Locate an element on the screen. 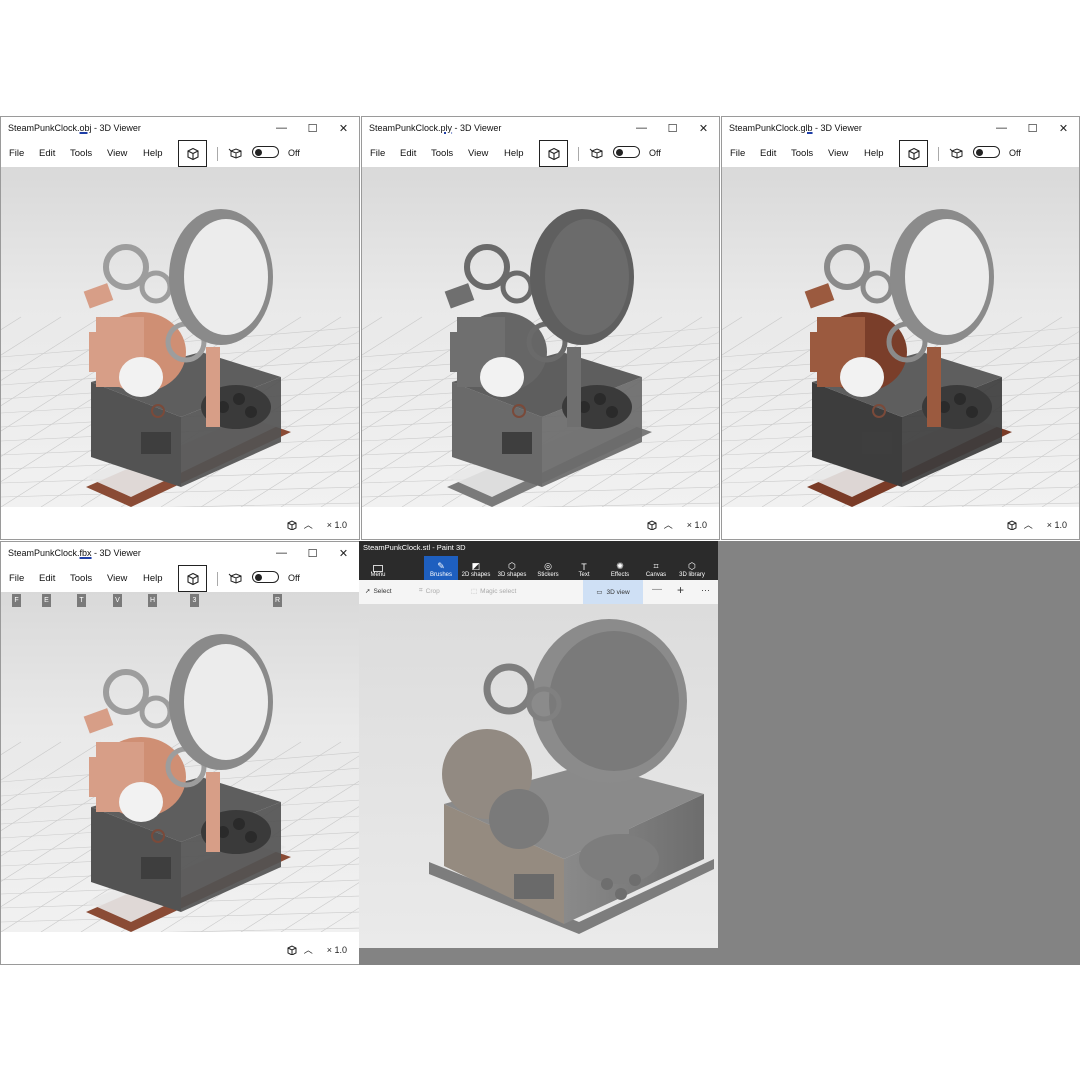 This screenshot has width=1080, height=1080. 2d-shapes-icon: ◩ is located at coordinates (476, 566).